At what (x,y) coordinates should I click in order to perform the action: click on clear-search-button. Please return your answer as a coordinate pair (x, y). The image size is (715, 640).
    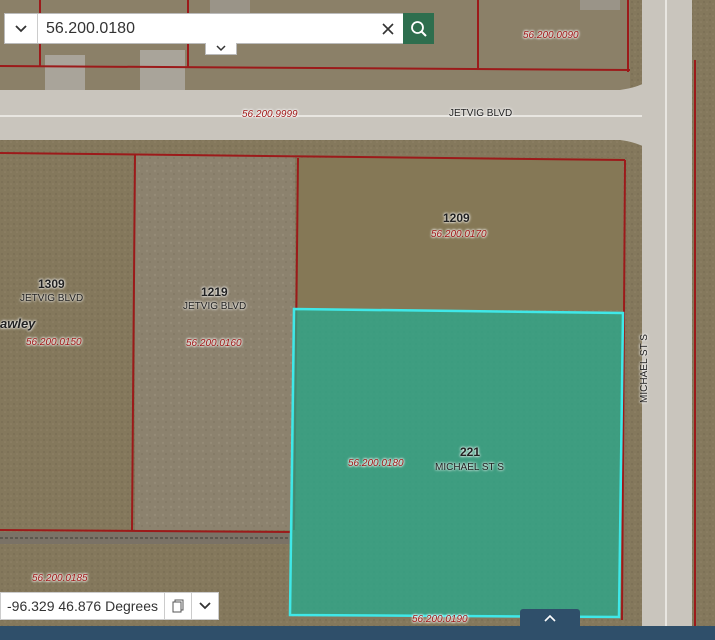
    Looking at the image, I should click on (388, 28).